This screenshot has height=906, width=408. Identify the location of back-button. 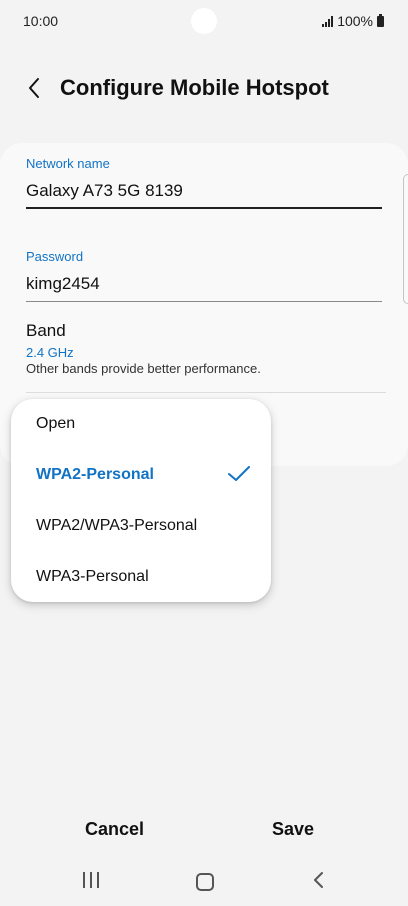
(34, 88).